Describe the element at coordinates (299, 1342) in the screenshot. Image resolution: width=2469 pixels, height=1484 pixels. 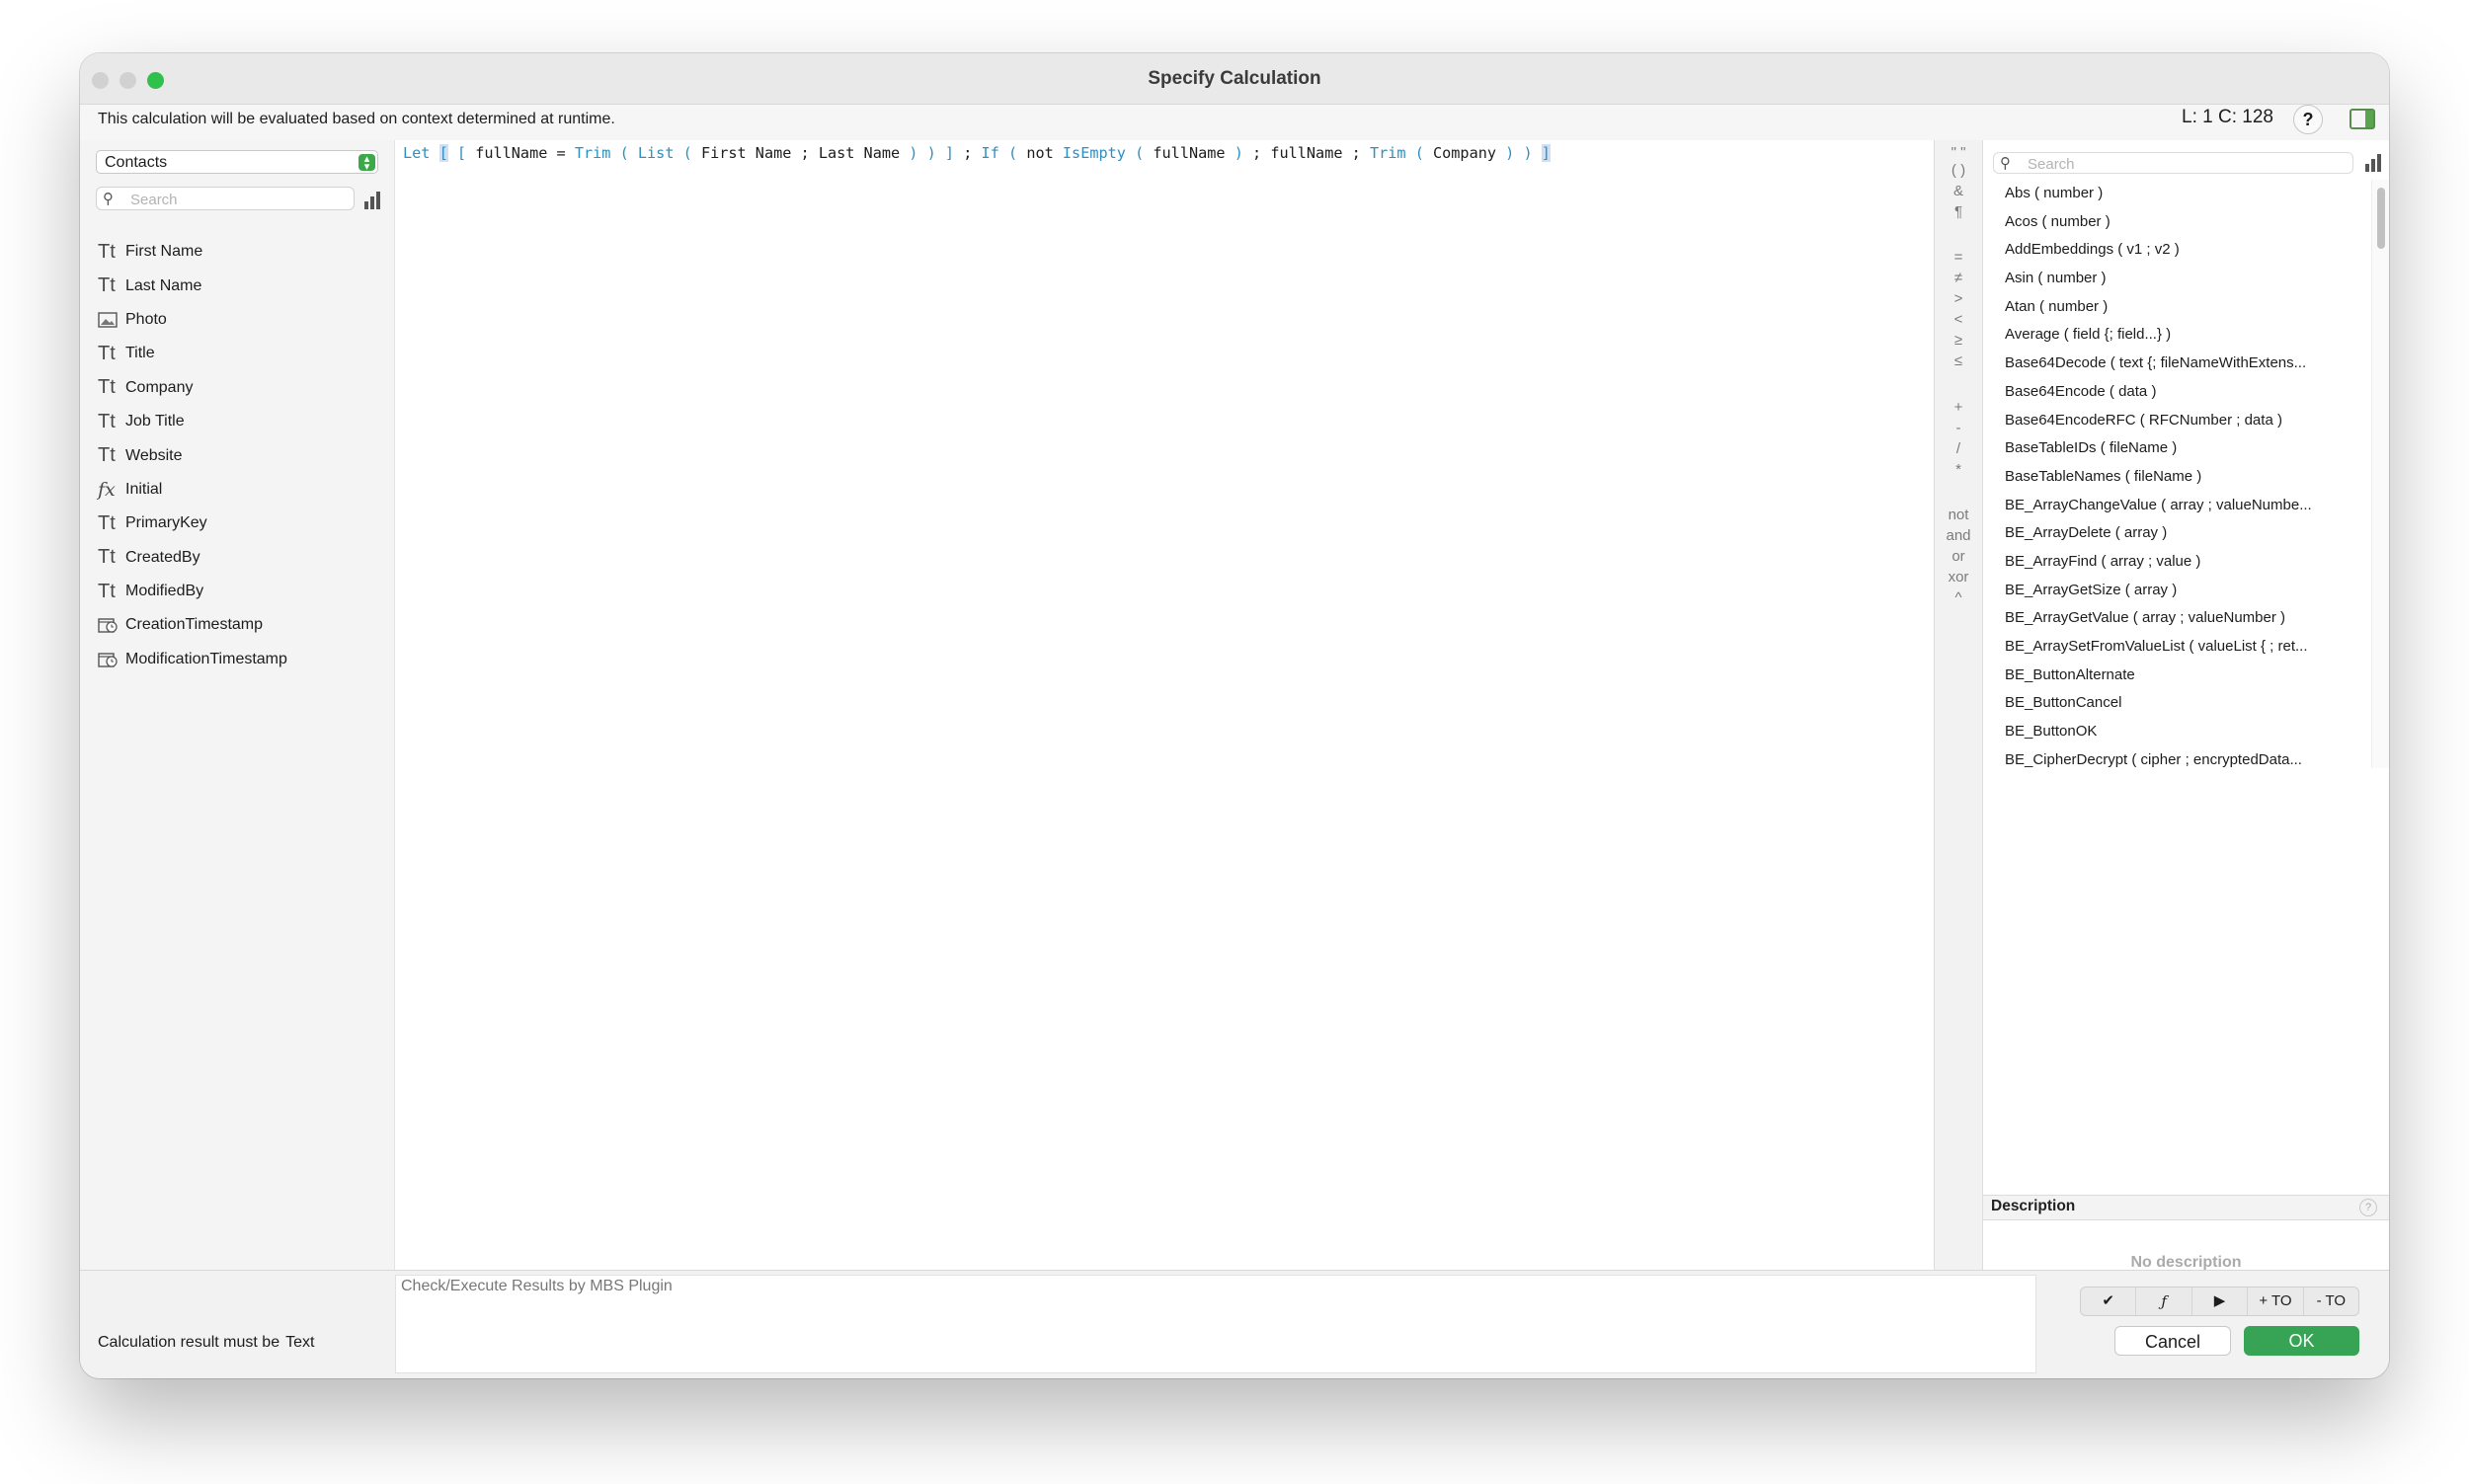
I see `result-type-popup: Text` at that location.